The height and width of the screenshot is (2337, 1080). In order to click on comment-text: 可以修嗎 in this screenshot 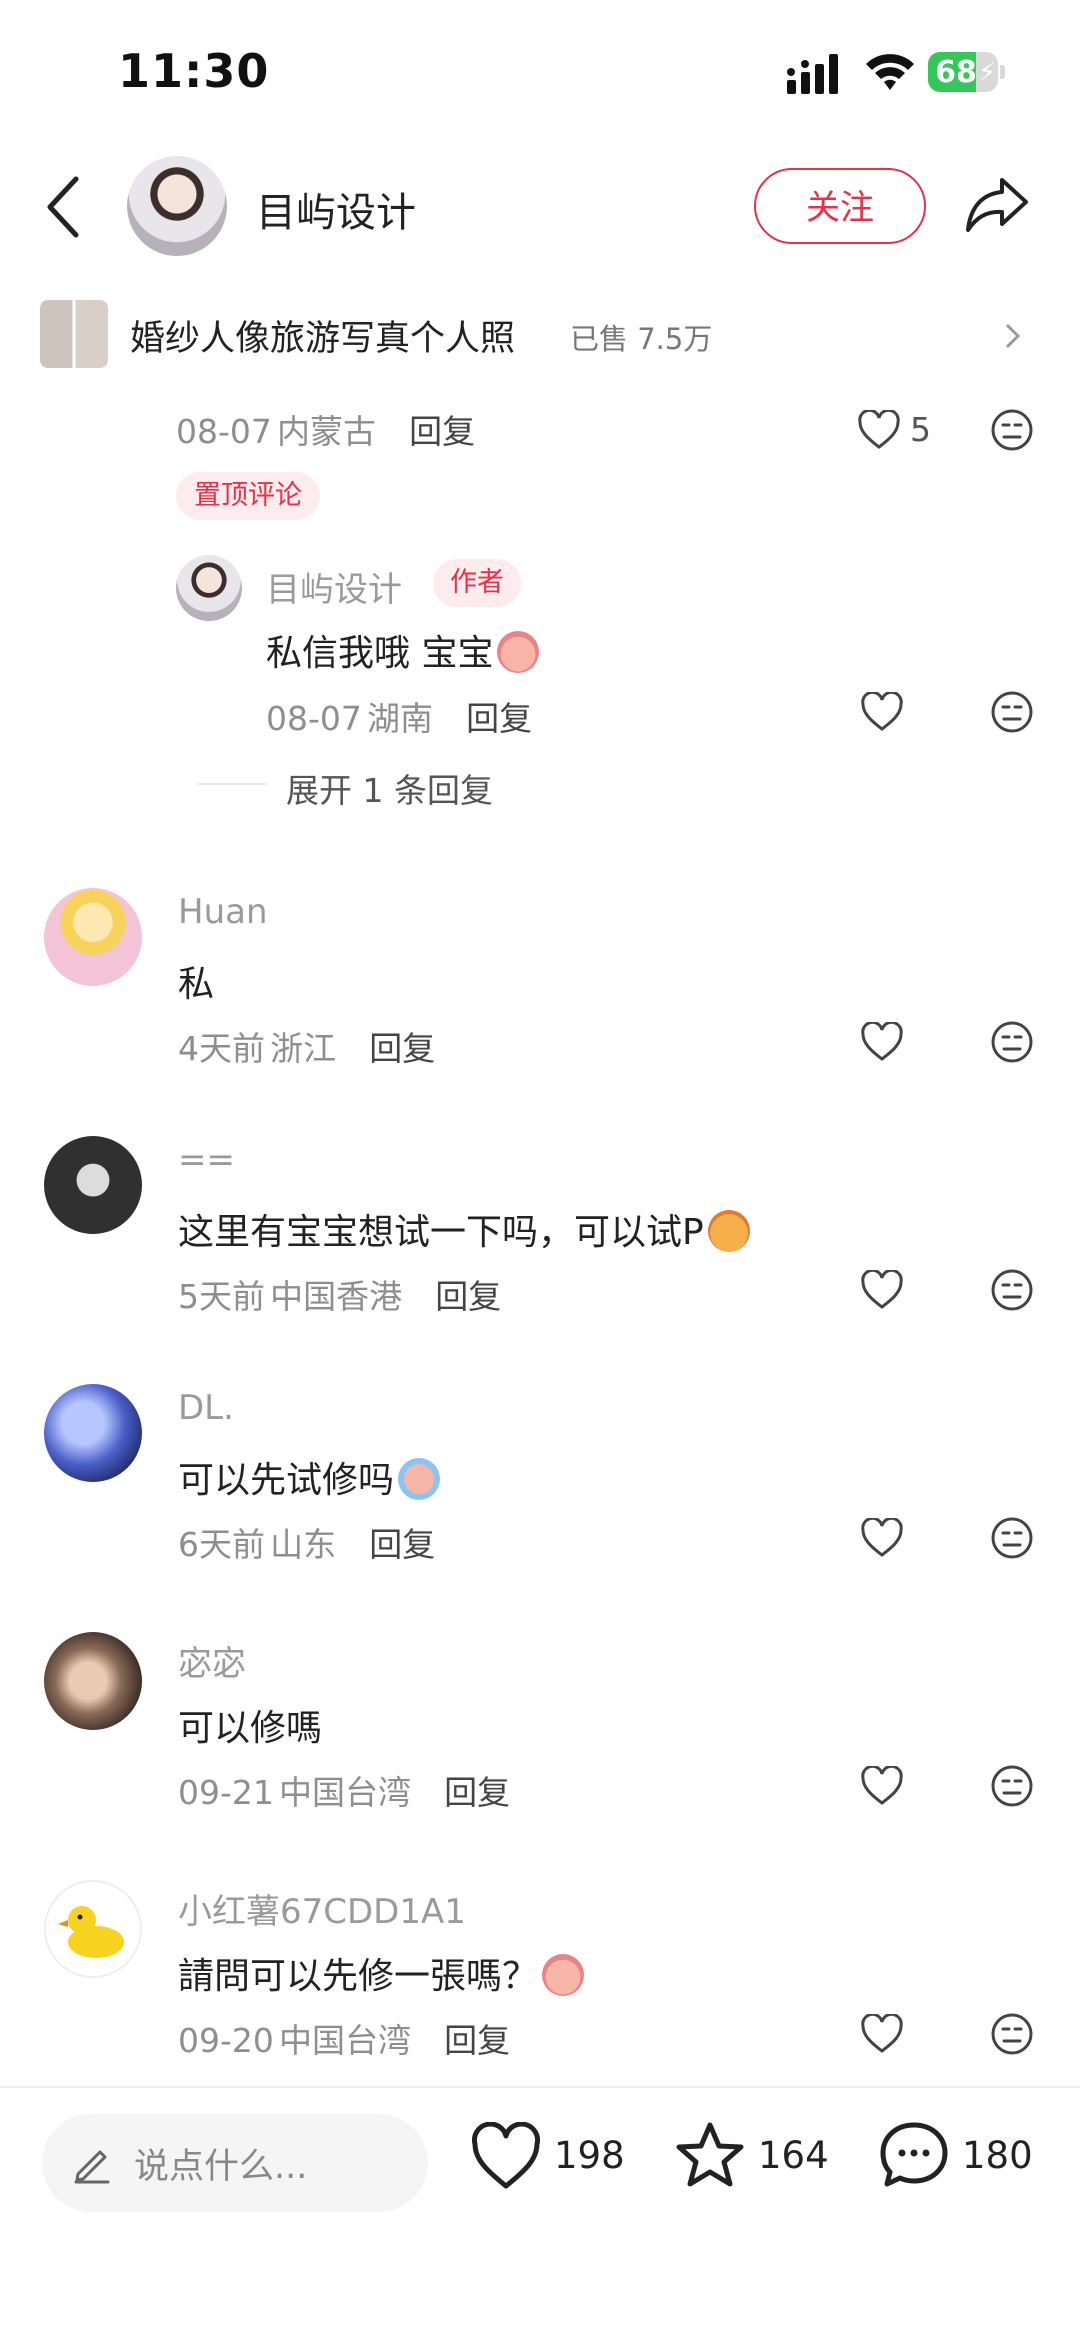, I will do `click(250, 1728)`.